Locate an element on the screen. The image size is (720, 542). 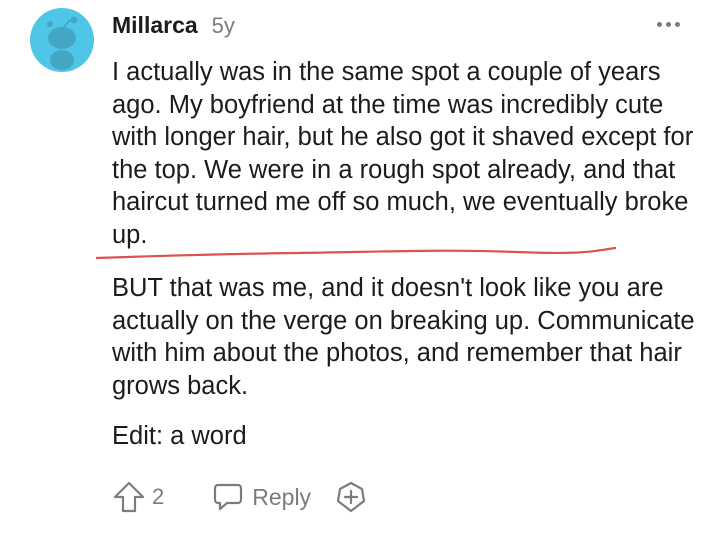
upvote-count: 2 is located at coordinates (158, 496).